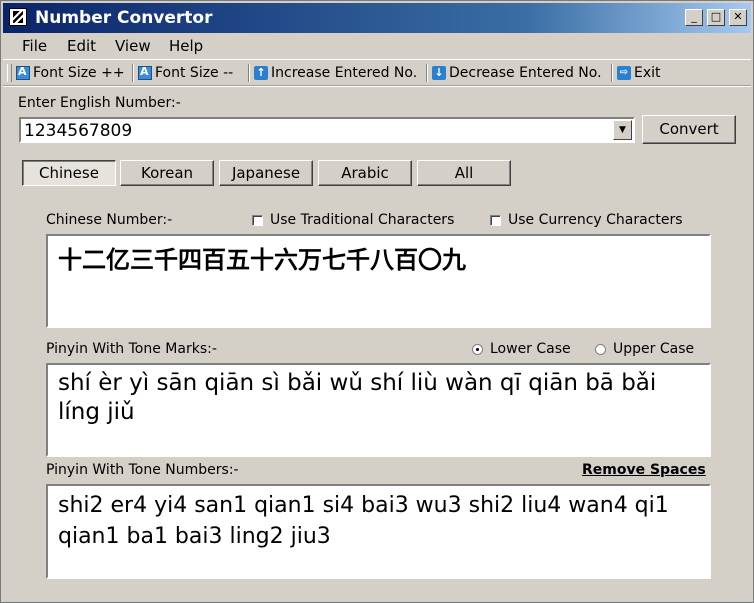 This screenshot has height=603, width=754. I want to click on exit-icon: ⇨, so click(624, 73).